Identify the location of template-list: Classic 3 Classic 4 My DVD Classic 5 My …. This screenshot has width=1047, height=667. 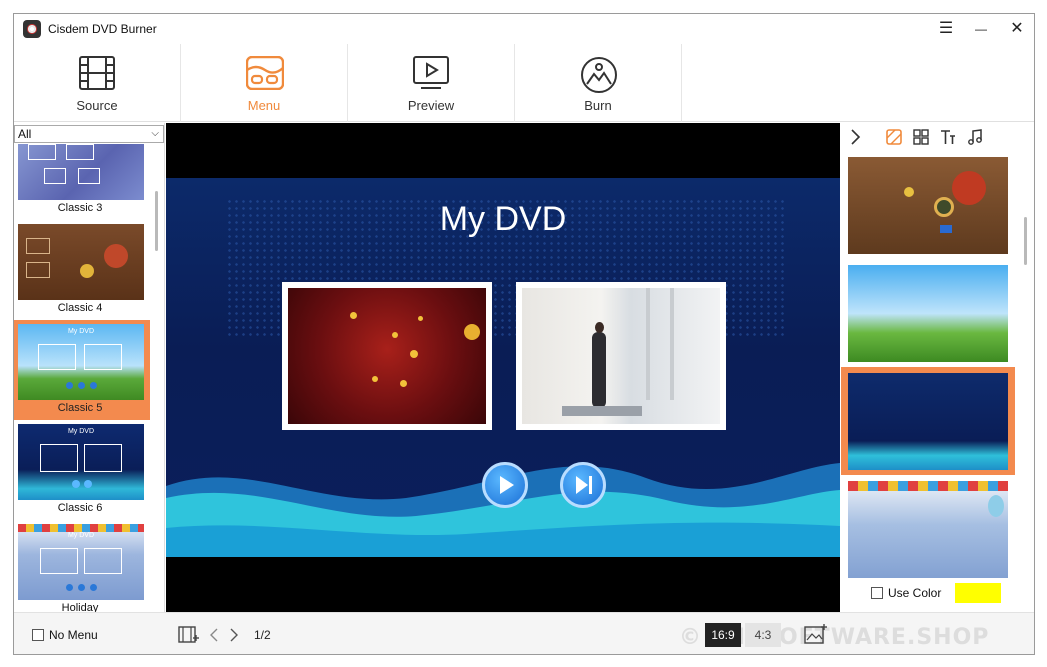
(83, 378).